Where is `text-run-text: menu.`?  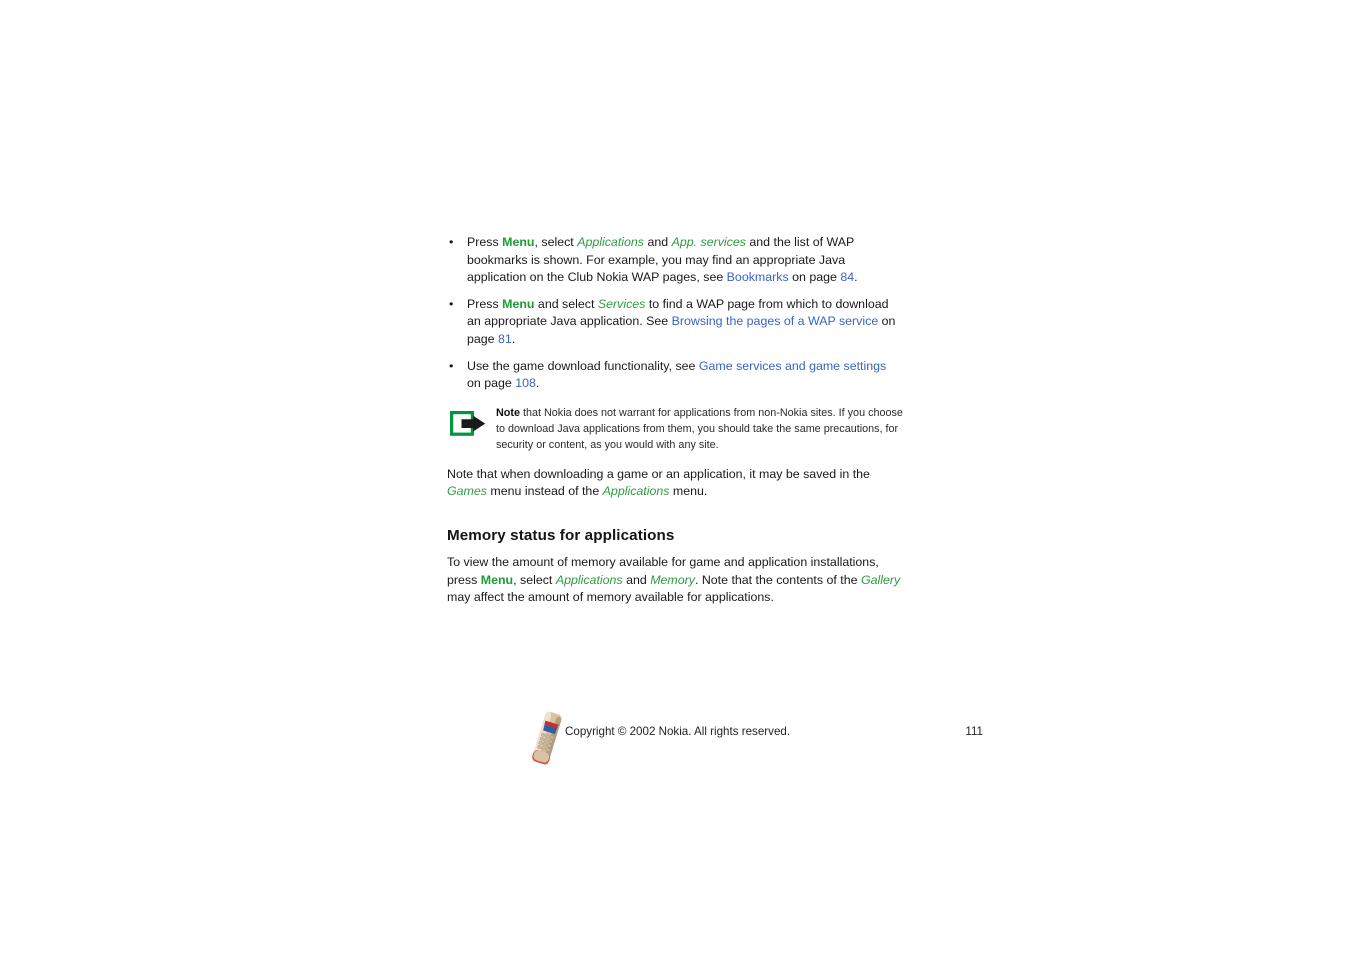 text-run-text: menu. is located at coordinates (688, 491).